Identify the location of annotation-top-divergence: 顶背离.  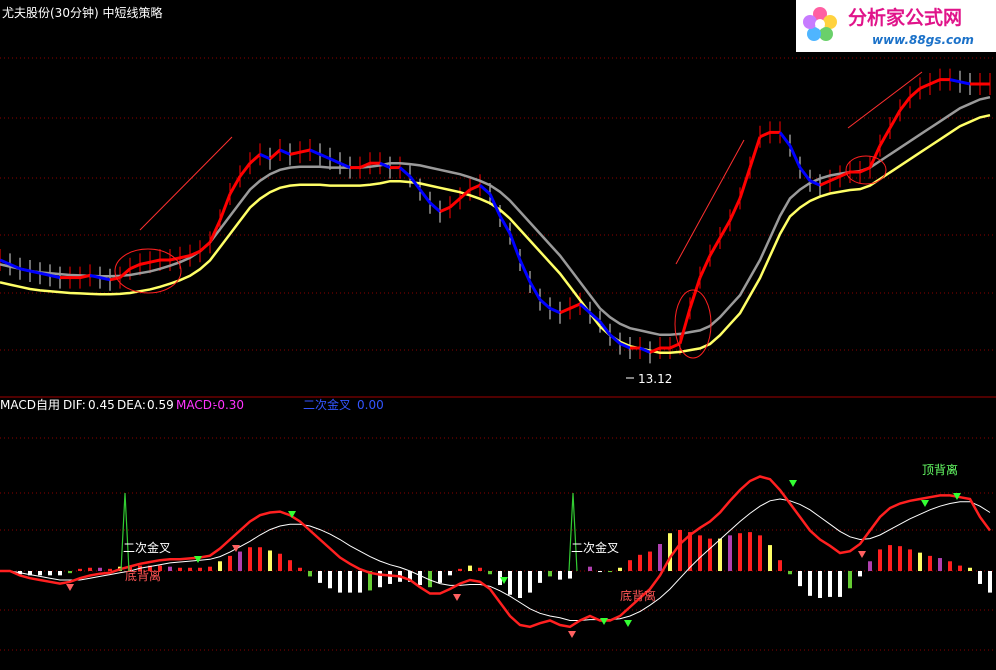
(940, 469).